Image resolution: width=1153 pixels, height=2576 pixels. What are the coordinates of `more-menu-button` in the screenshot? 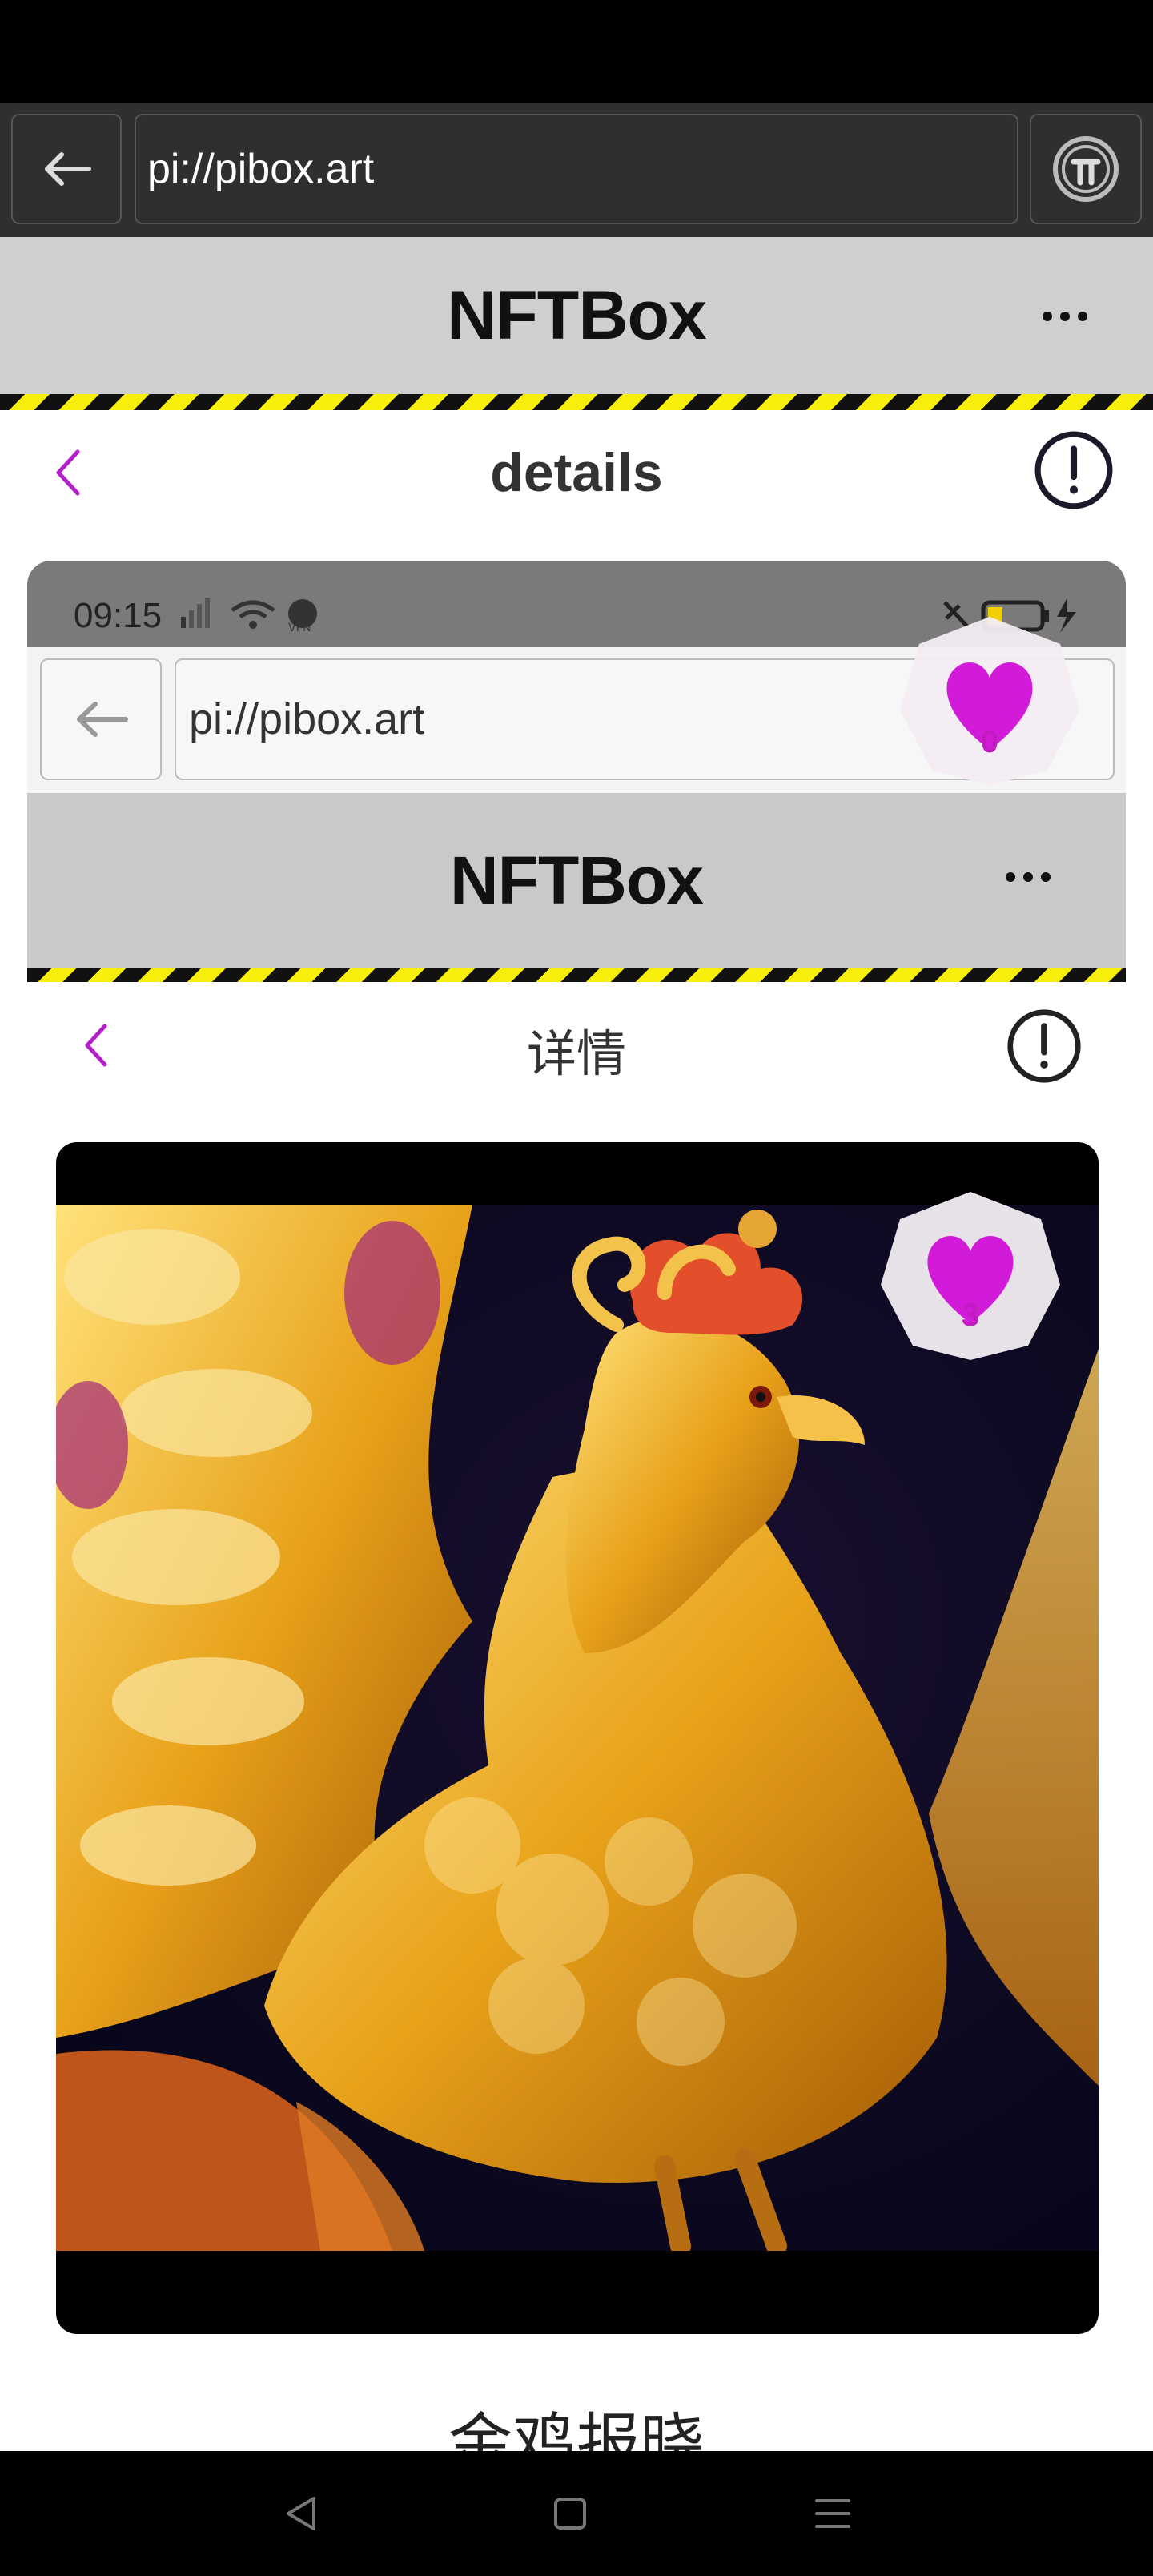 It's located at (1065, 316).